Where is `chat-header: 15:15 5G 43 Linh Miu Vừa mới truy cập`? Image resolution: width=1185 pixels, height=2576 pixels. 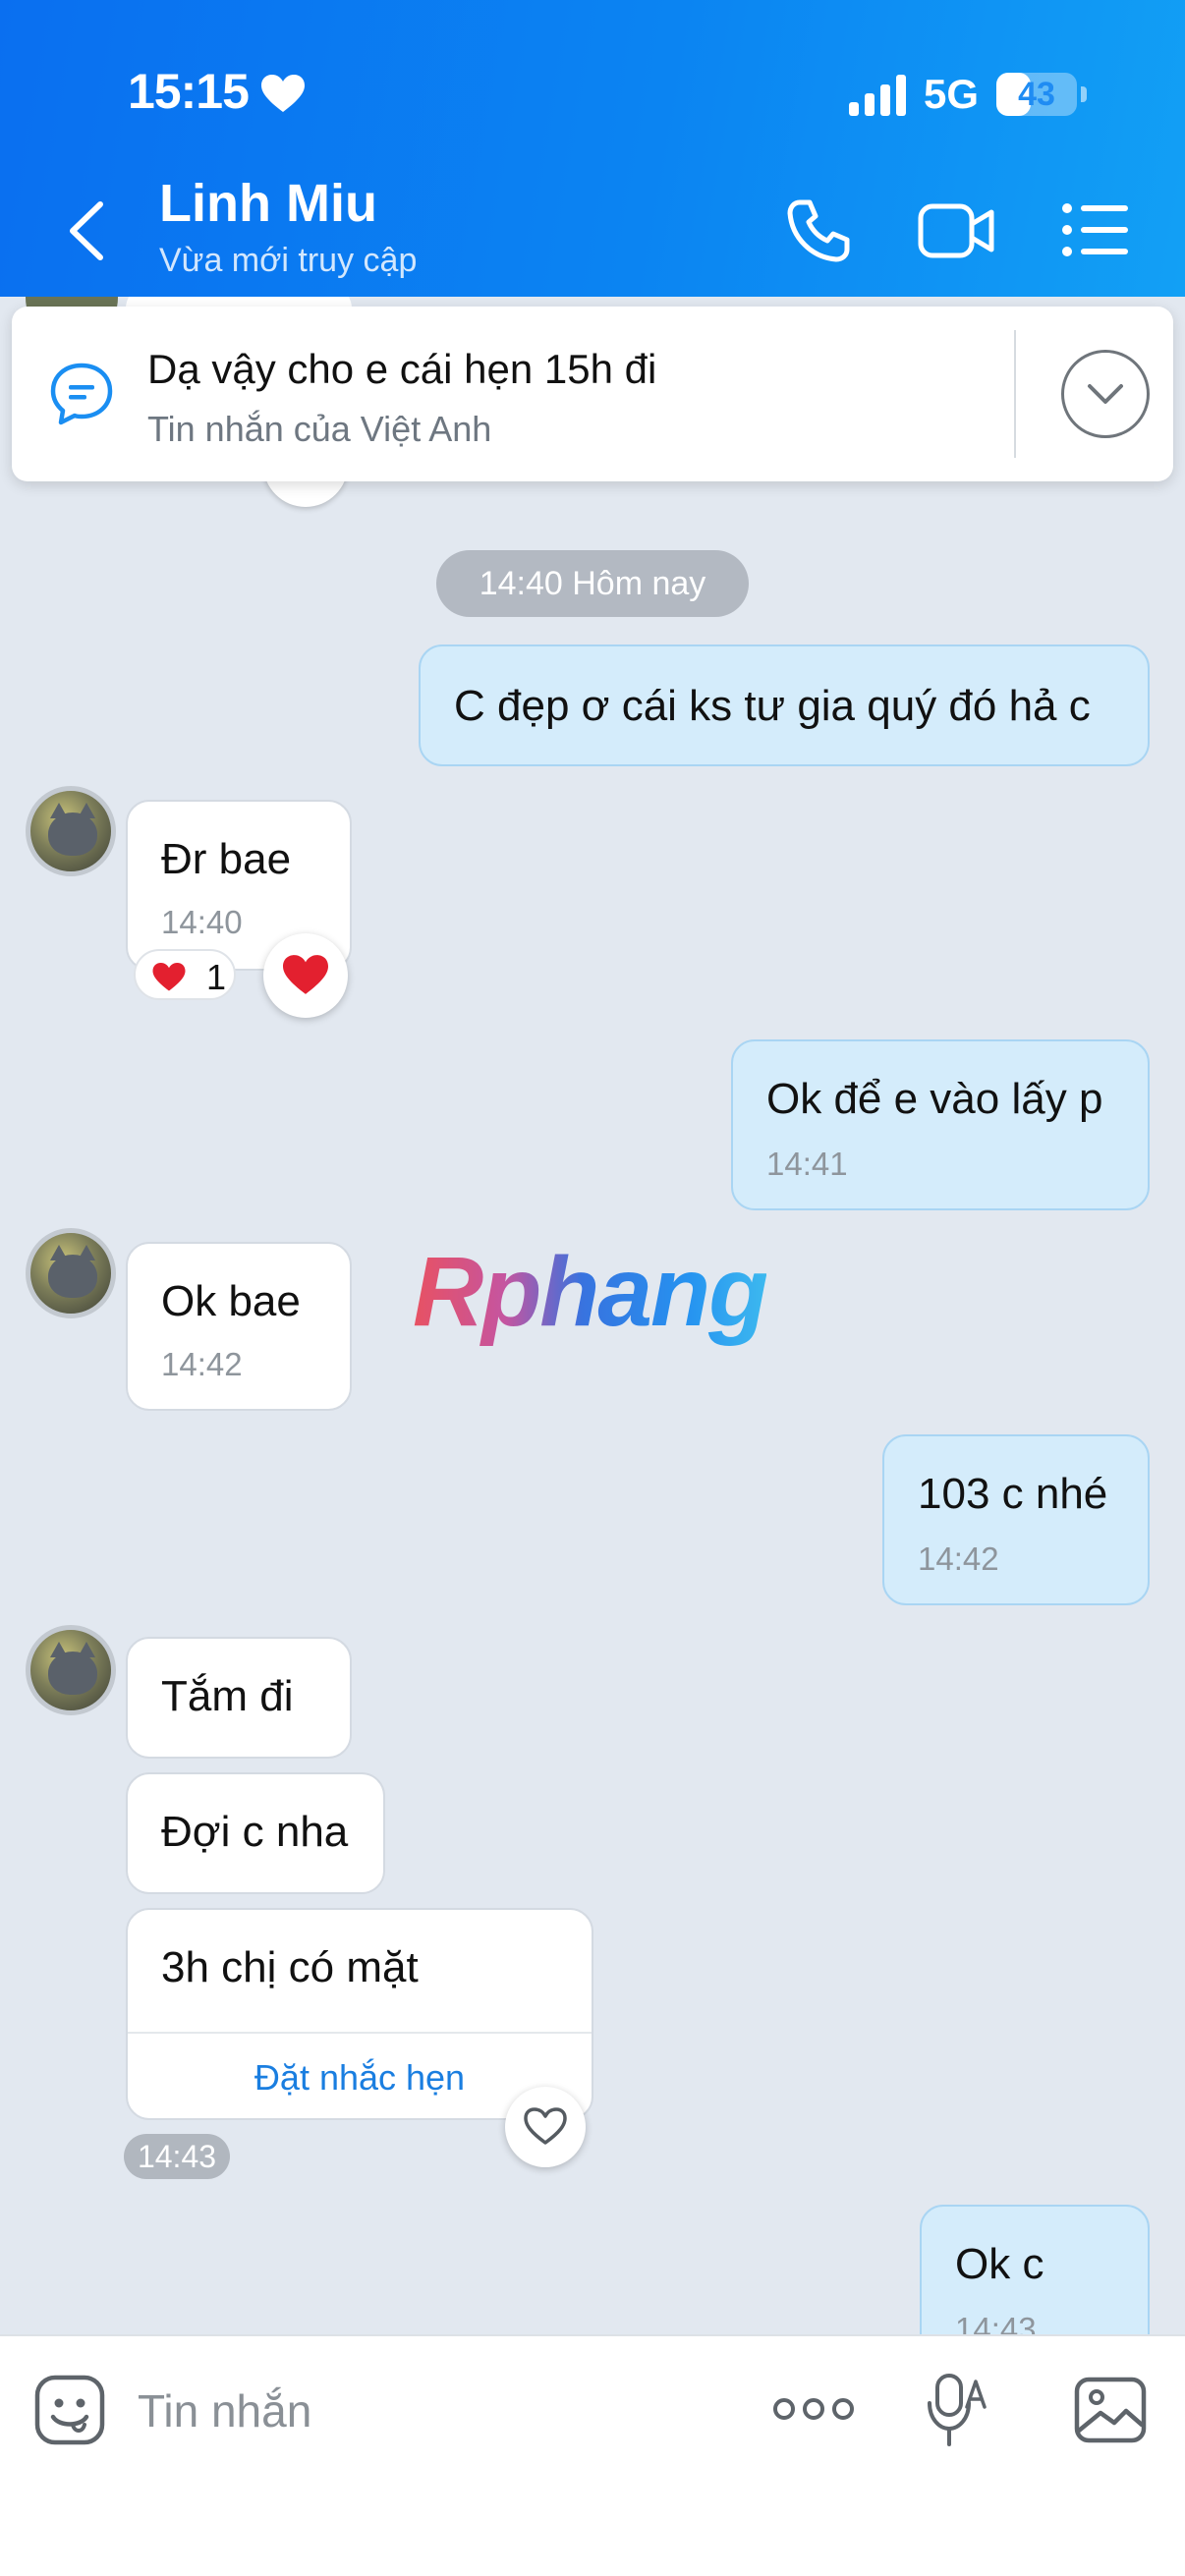
chat-header: 15:15 5G 43 Linh Miu Vừa mới truy cập is located at coordinates (592, 148).